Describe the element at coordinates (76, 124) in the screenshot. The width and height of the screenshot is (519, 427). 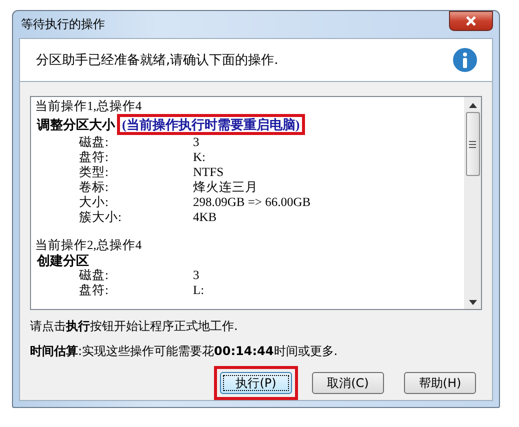
I see `operation-name: 调整分区大小` at that location.